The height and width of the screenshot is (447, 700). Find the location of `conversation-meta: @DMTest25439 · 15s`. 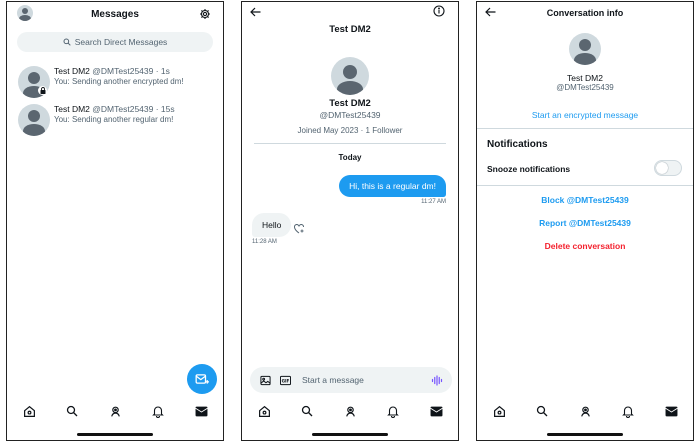

conversation-meta: @DMTest25439 · 15s is located at coordinates (133, 109).